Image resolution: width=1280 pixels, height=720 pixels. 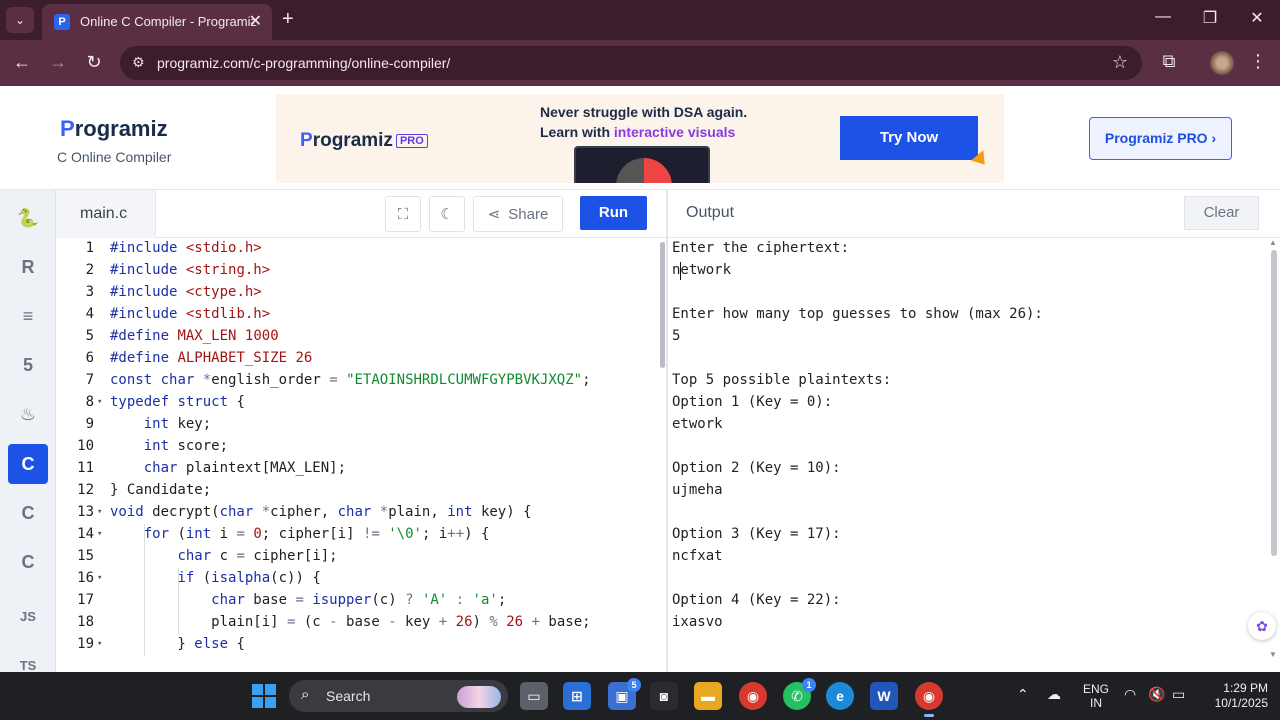 What do you see at coordinates (358, 358) in the screenshot?
I see `code-line: 6 #define ALPHABET_SIZE 26` at bounding box center [358, 358].